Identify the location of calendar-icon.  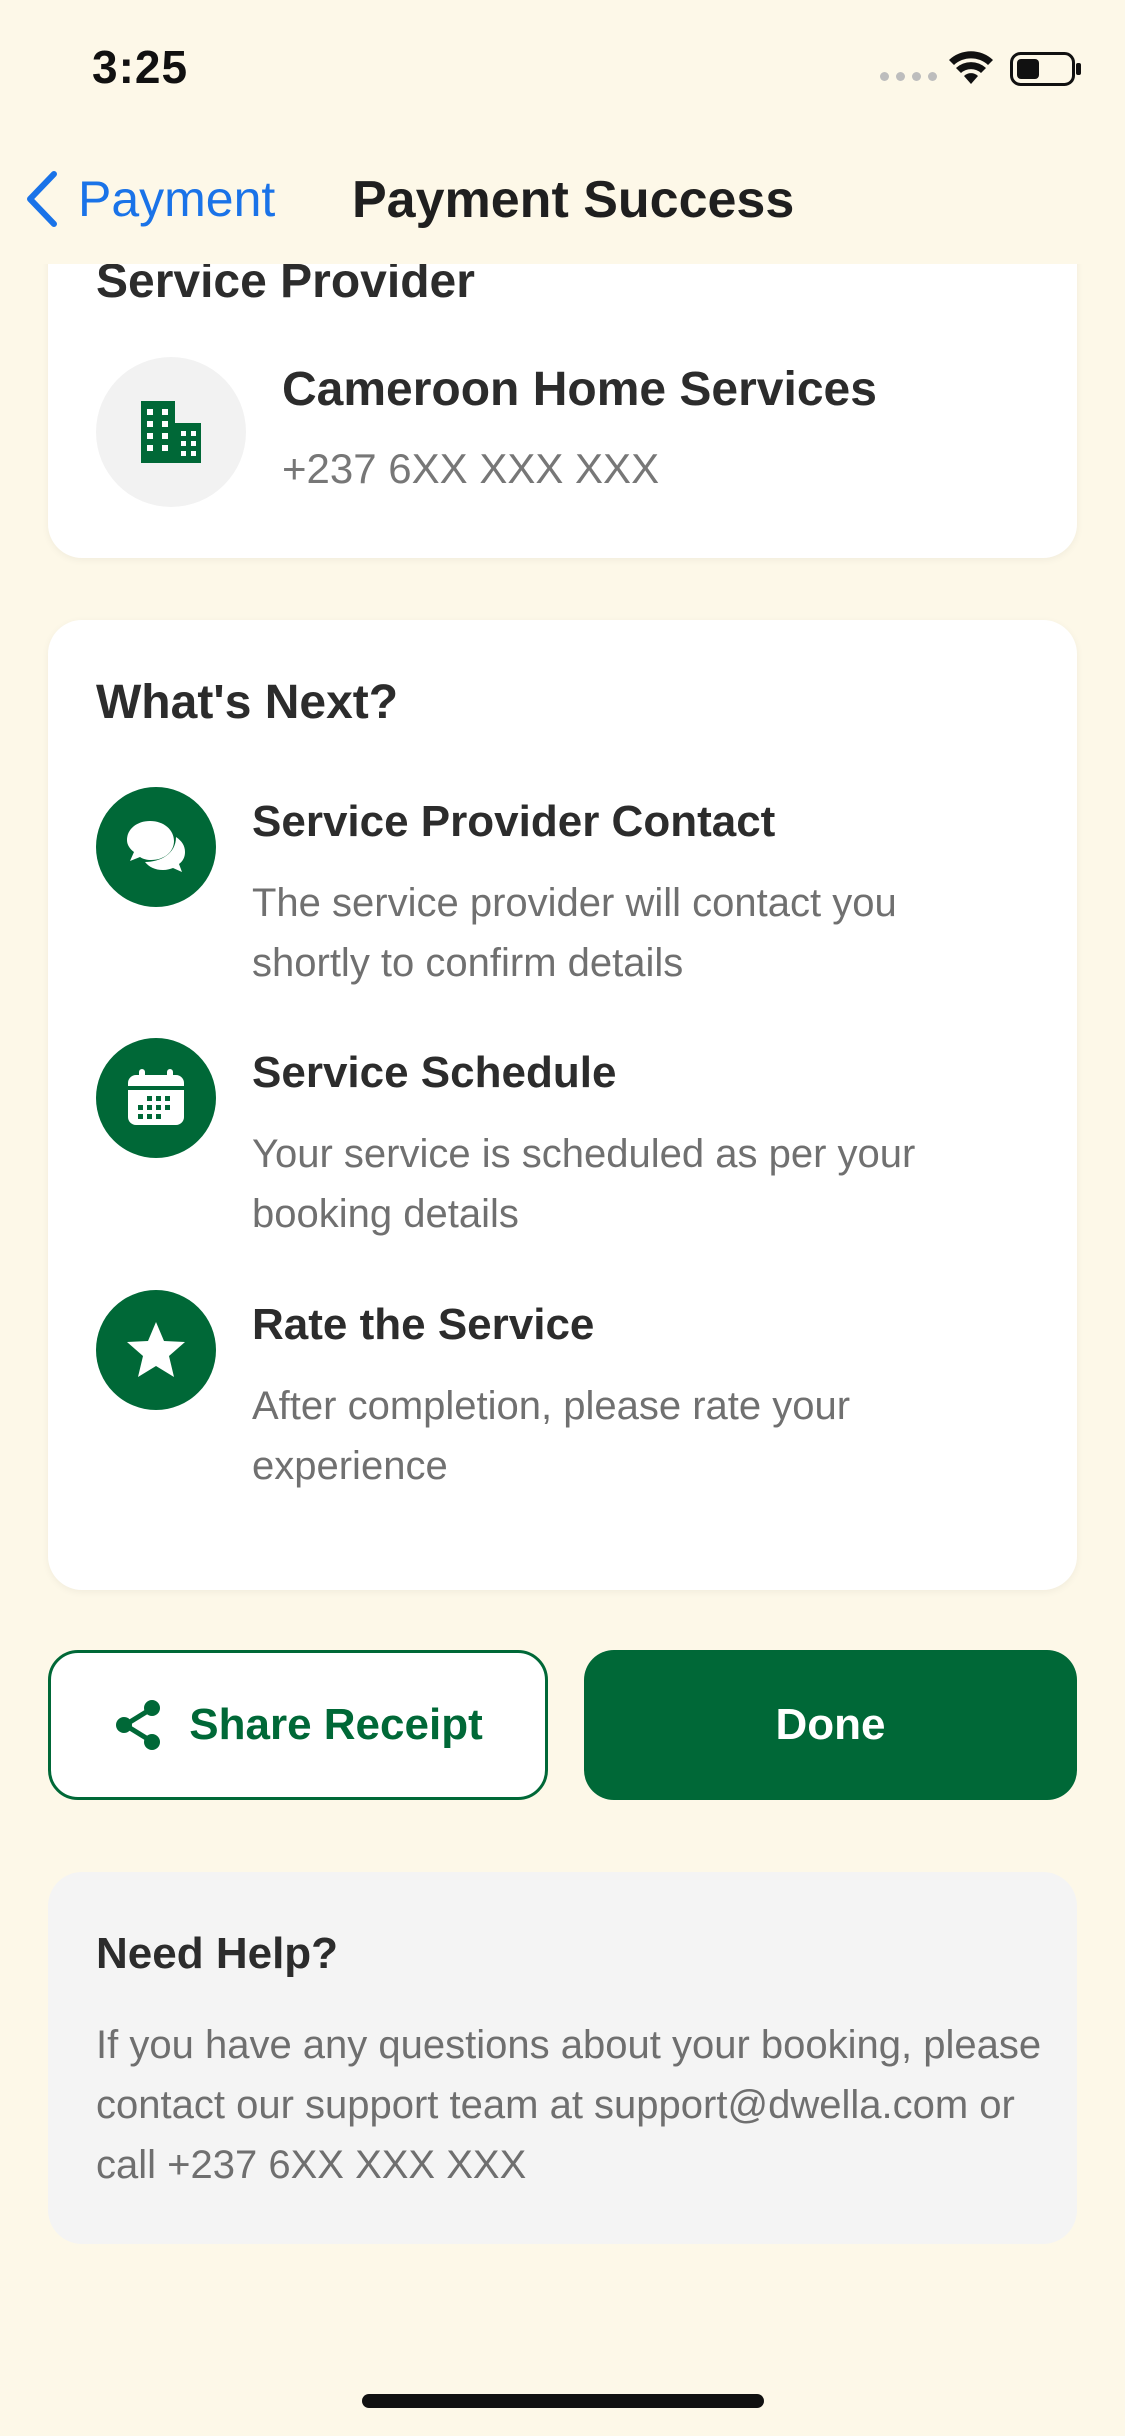
(156, 1098).